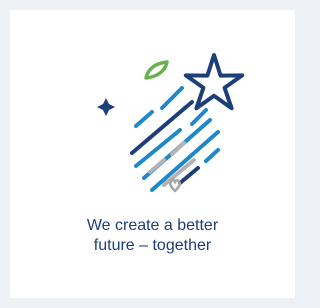 The image size is (320, 308). I want to click on leaf-icon, so click(156, 70).